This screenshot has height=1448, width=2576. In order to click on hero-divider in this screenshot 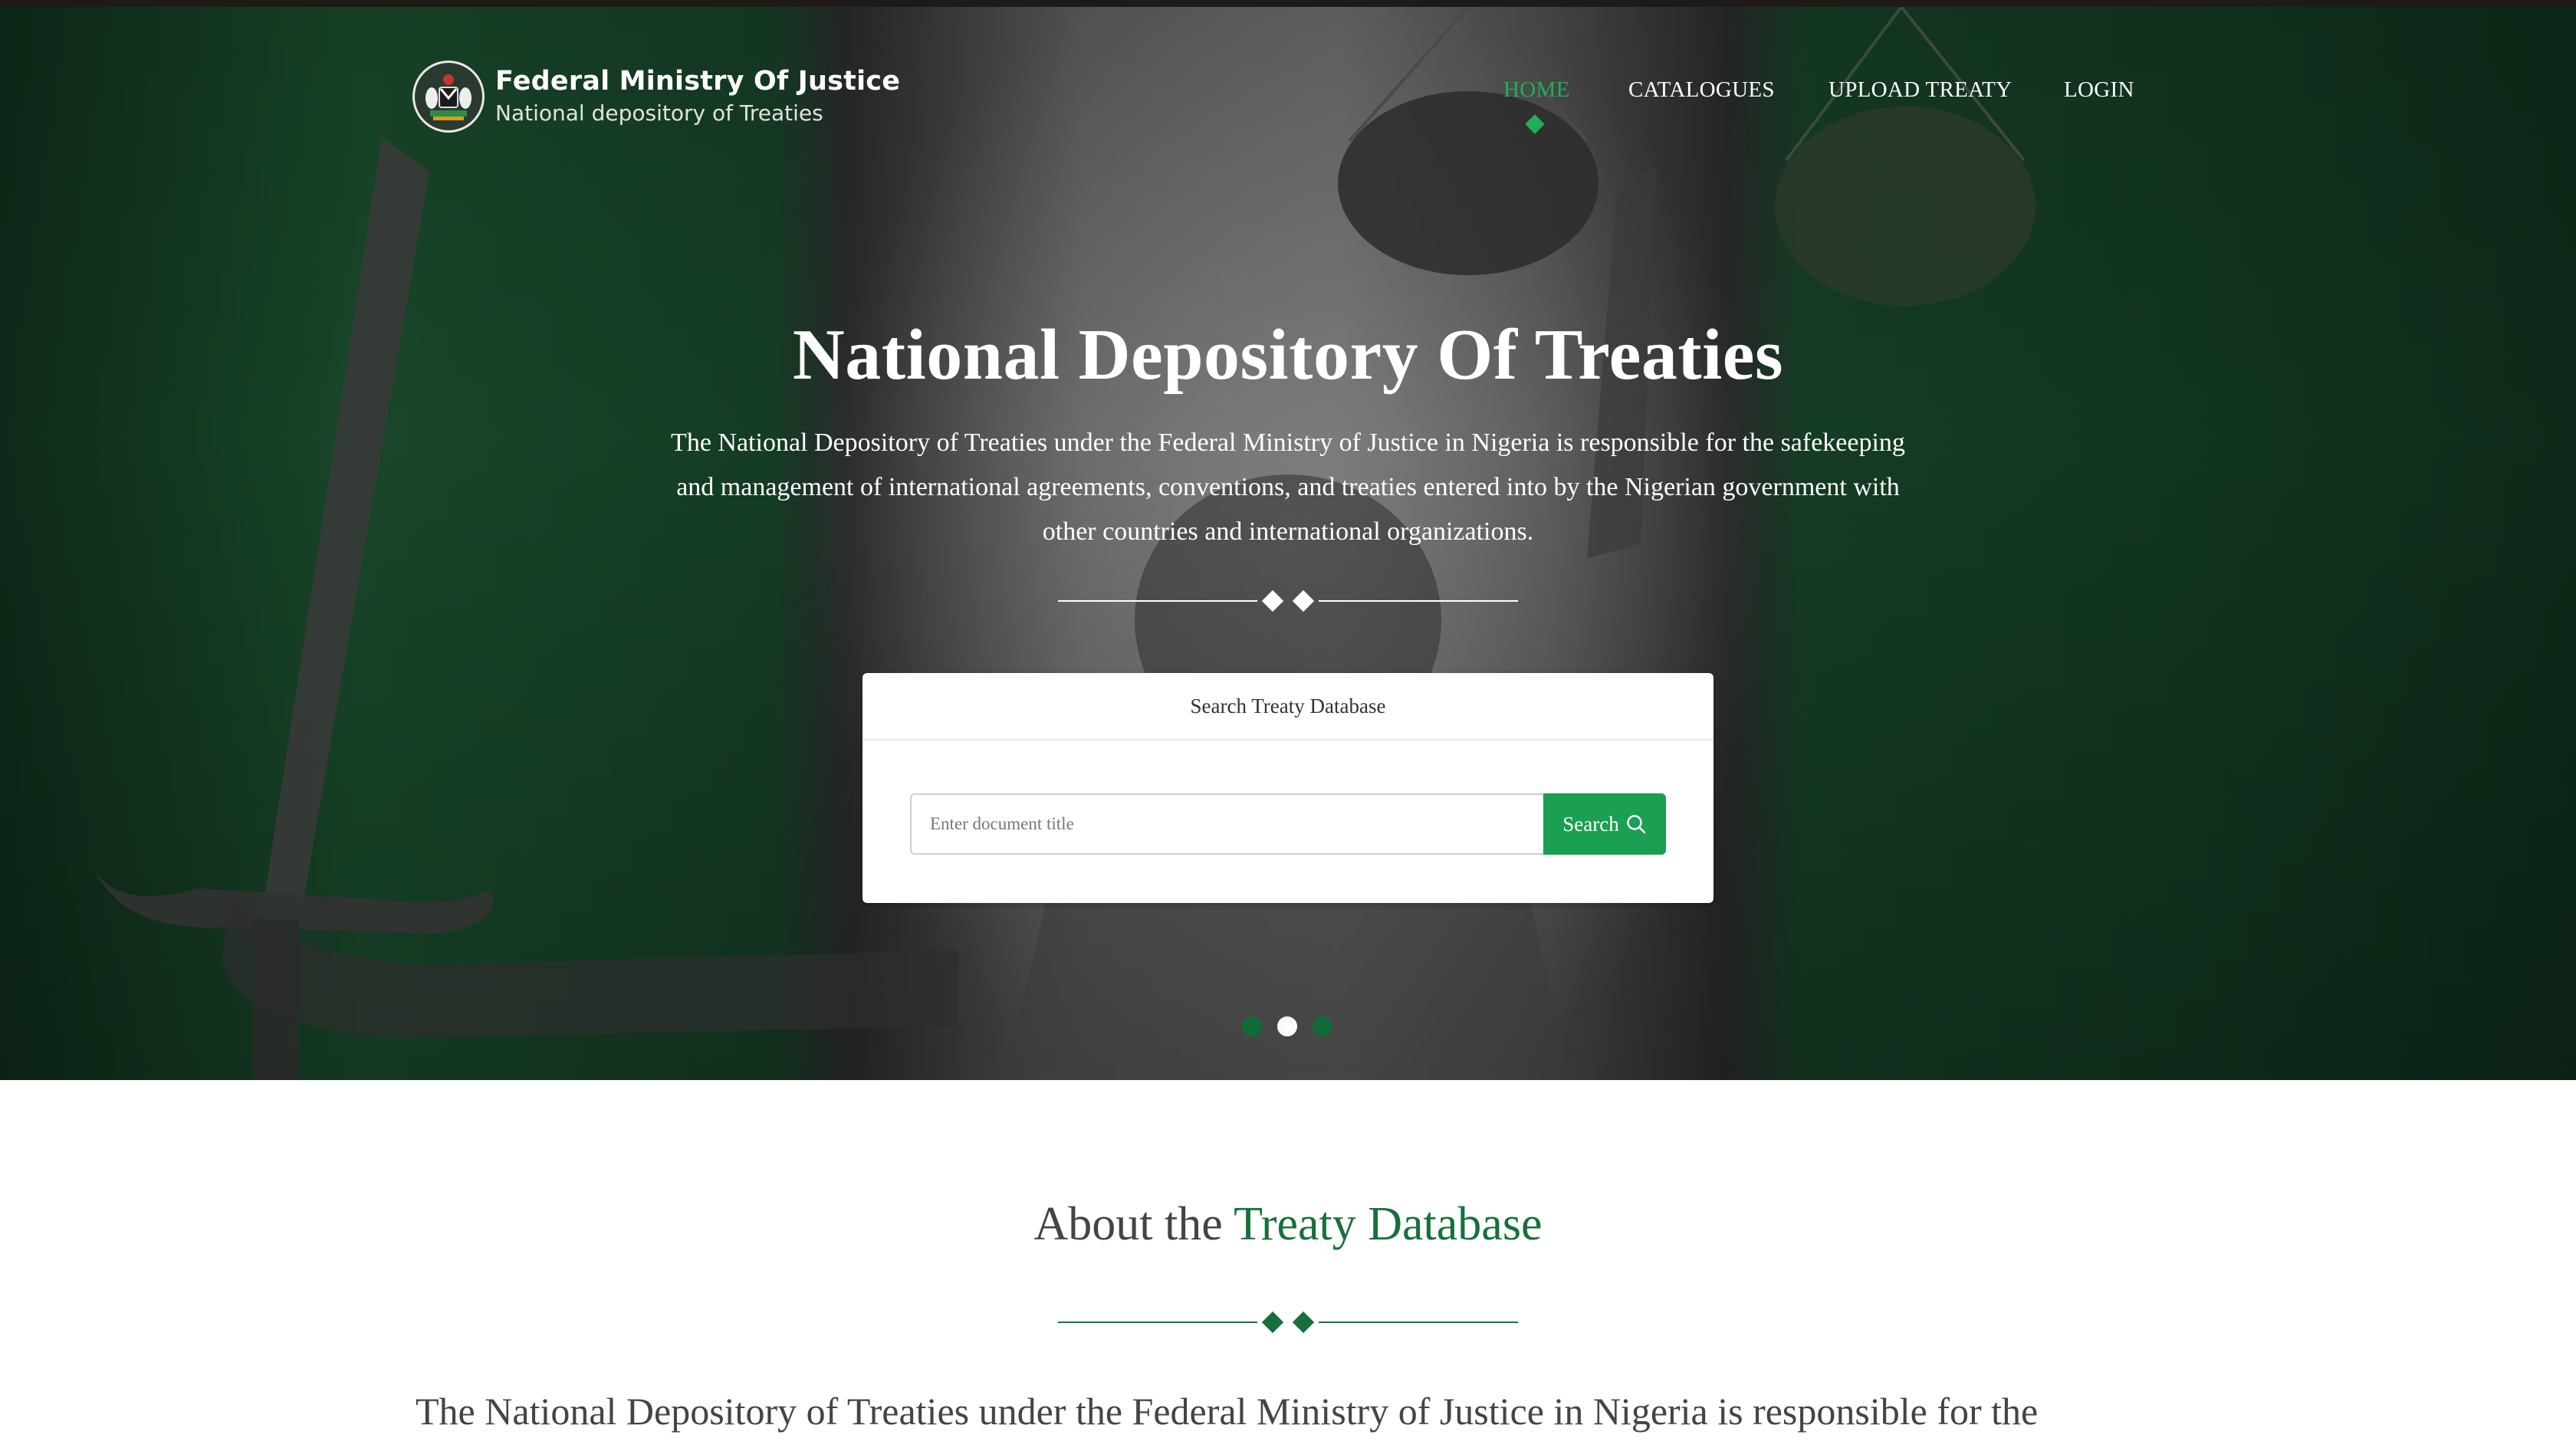, I will do `click(1288, 600)`.